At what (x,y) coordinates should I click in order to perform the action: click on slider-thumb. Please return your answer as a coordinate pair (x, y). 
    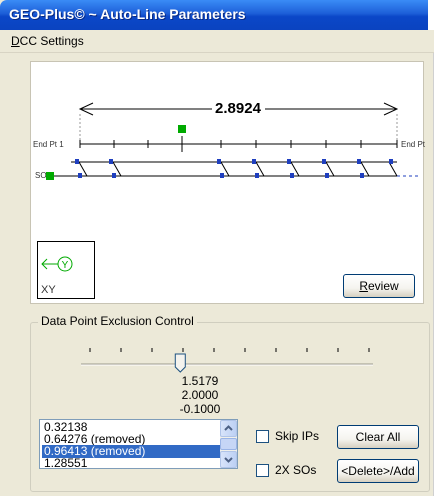
    Looking at the image, I should click on (180, 363).